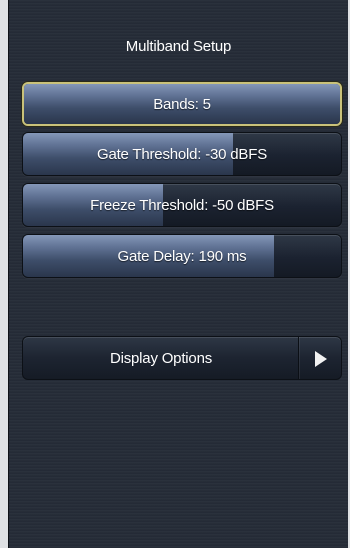 This screenshot has height=548, width=350. I want to click on gate-delay-label: Gate Delay: 190 ms, so click(182, 256).